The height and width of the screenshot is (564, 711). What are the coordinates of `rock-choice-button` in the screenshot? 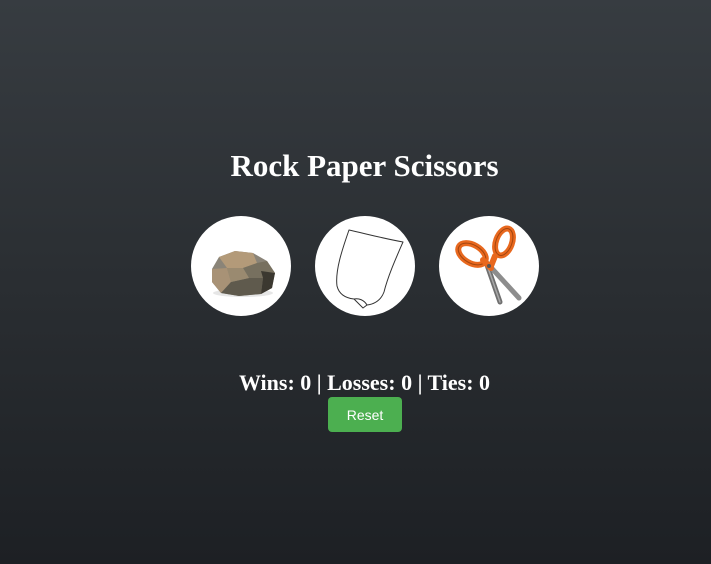 It's located at (241, 266).